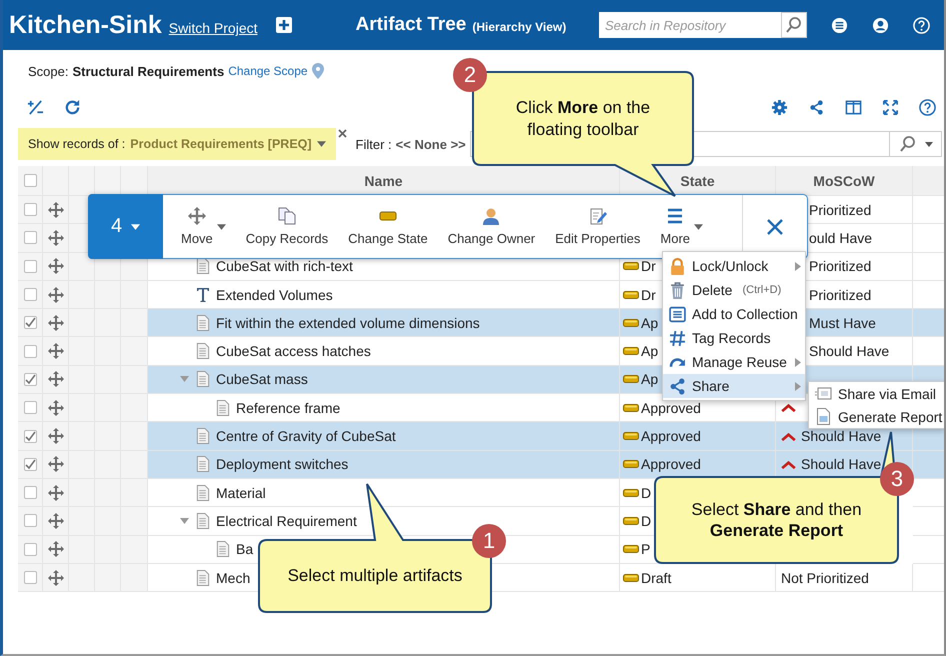  Describe the element at coordinates (148, 71) in the screenshot. I see `scope-value: Structural Requirements` at that location.